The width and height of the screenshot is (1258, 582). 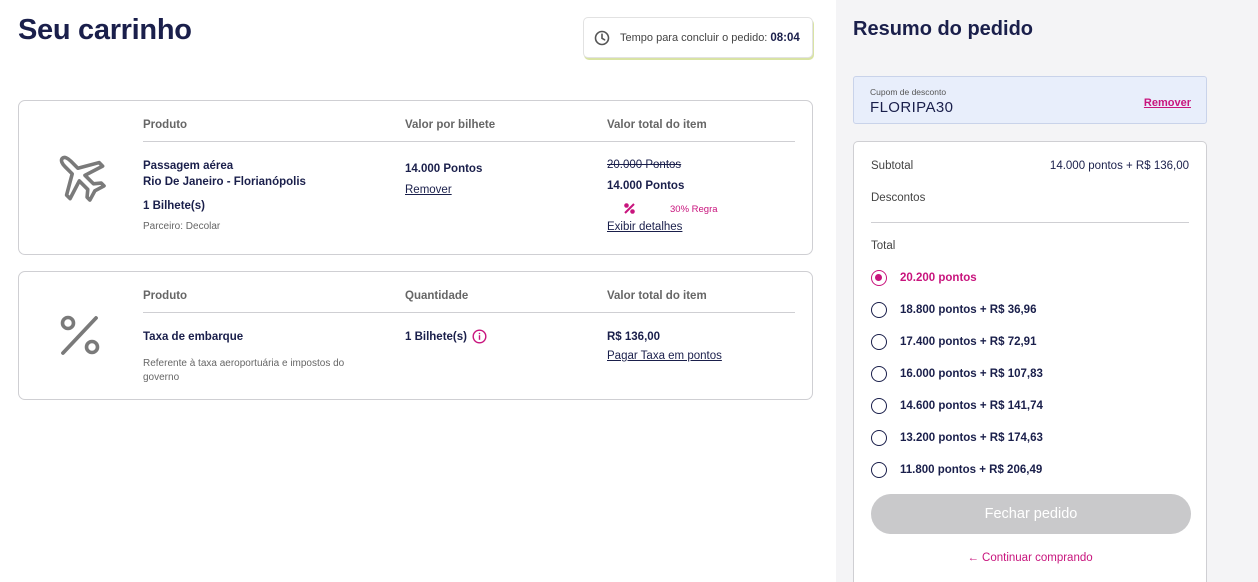 I want to click on timer-value: 08:04, so click(x=785, y=37).